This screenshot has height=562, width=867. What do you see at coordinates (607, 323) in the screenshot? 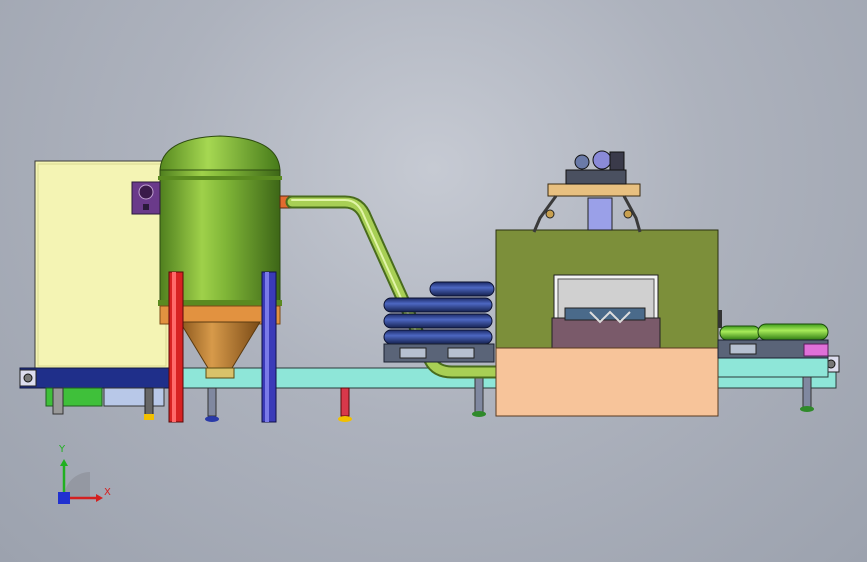
I see `press-machine` at bounding box center [607, 323].